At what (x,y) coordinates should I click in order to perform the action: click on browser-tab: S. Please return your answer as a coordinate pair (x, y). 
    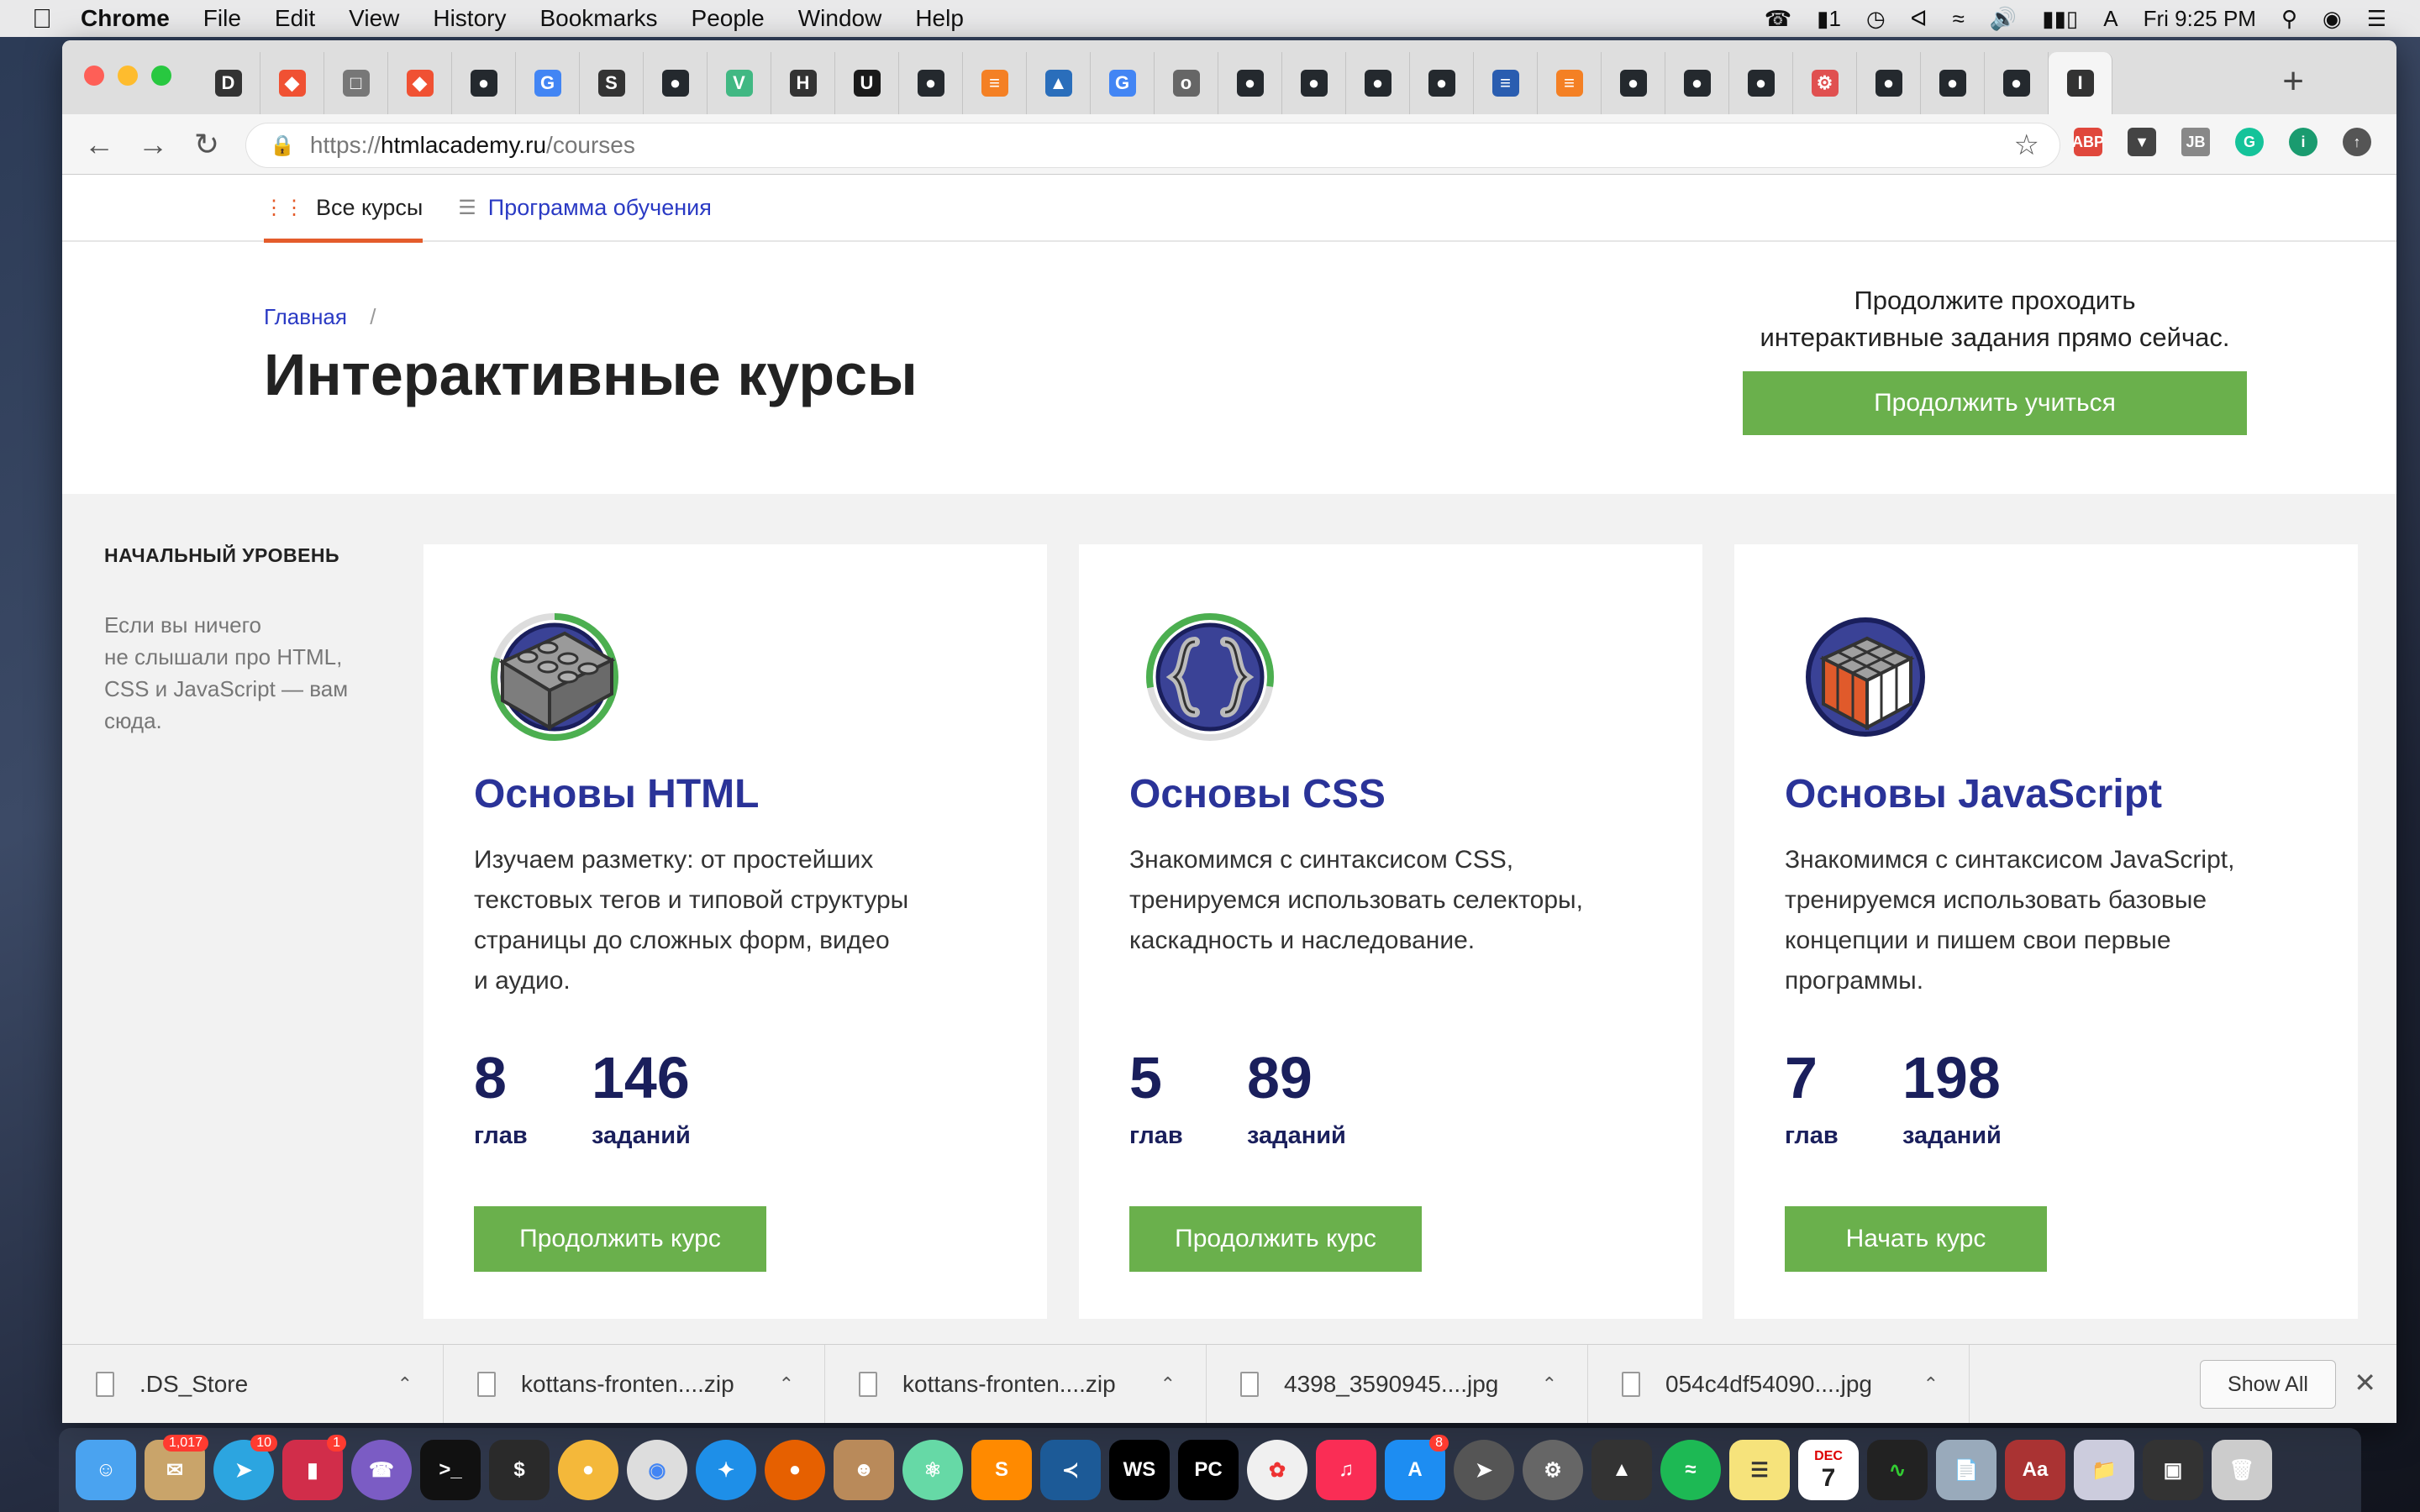
    Looking at the image, I should click on (612, 83).